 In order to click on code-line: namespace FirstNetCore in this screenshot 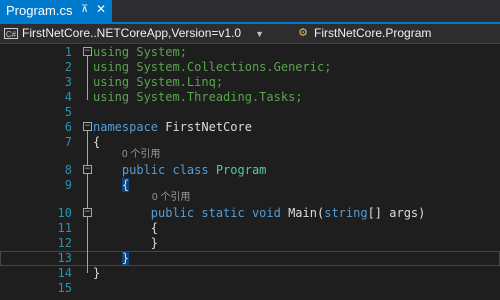, I will do `click(172, 127)`.